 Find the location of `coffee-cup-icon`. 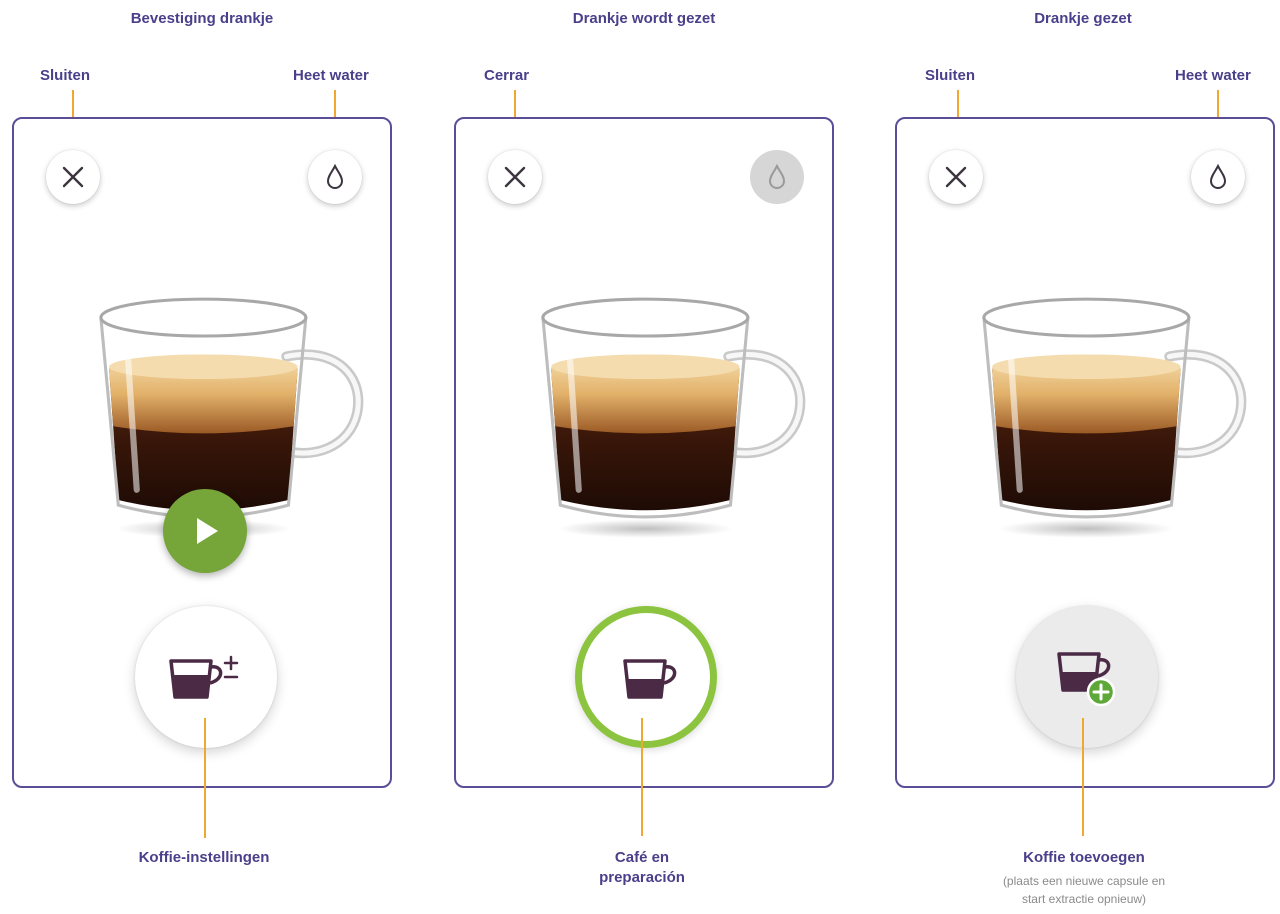

coffee-cup-icon is located at coordinates (650, 679).